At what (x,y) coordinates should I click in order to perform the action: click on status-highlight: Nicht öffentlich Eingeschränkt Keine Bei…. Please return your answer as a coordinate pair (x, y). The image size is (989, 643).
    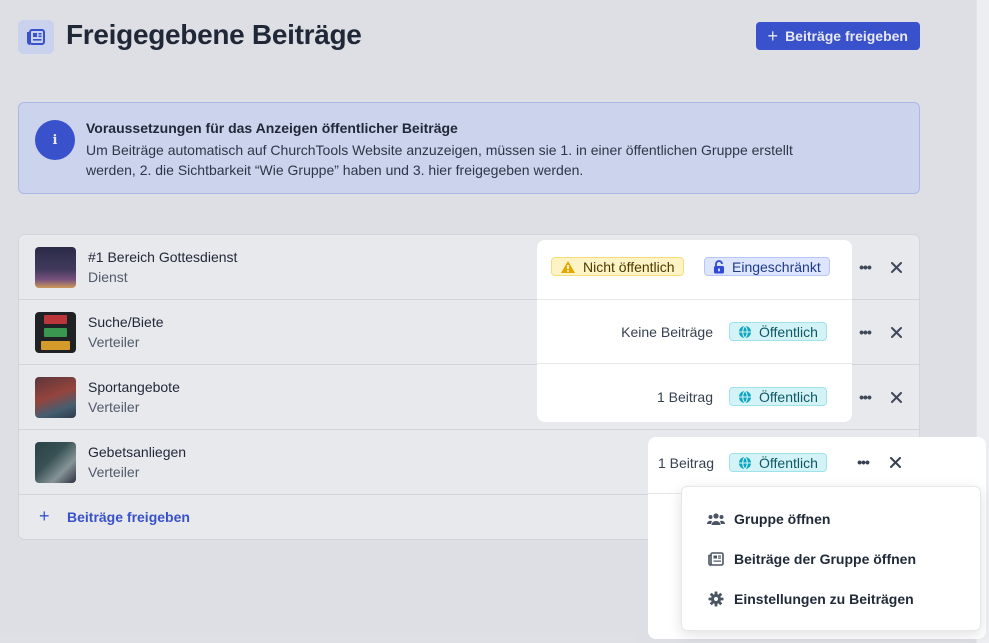
    Looking at the image, I should click on (694, 331).